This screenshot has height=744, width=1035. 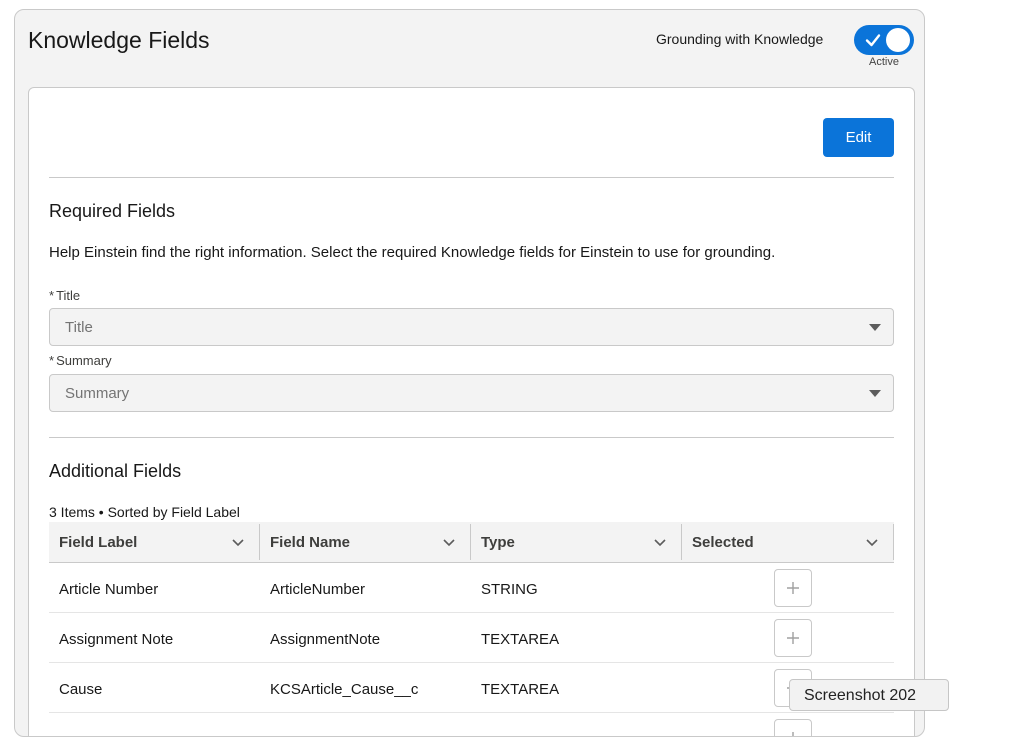 What do you see at coordinates (116, 639) in the screenshot?
I see `field-label-cell: Assignment Note` at bounding box center [116, 639].